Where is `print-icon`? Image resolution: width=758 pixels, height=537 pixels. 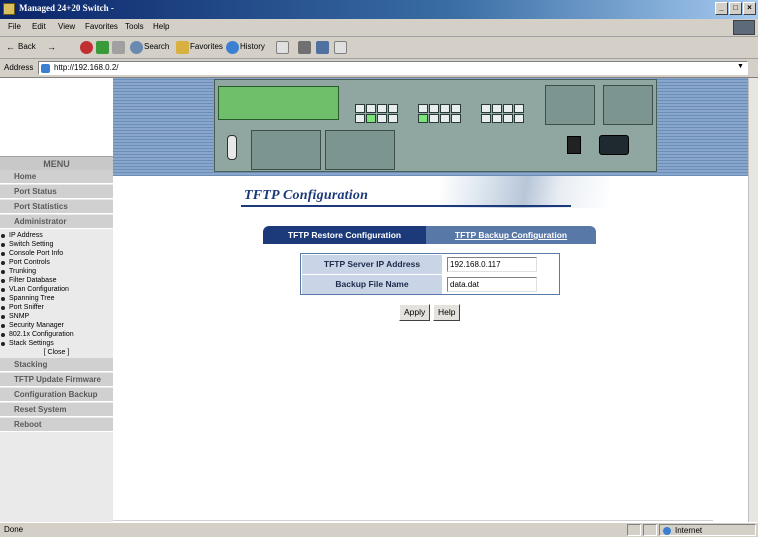
print-icon is located at coordinates (304, 47).